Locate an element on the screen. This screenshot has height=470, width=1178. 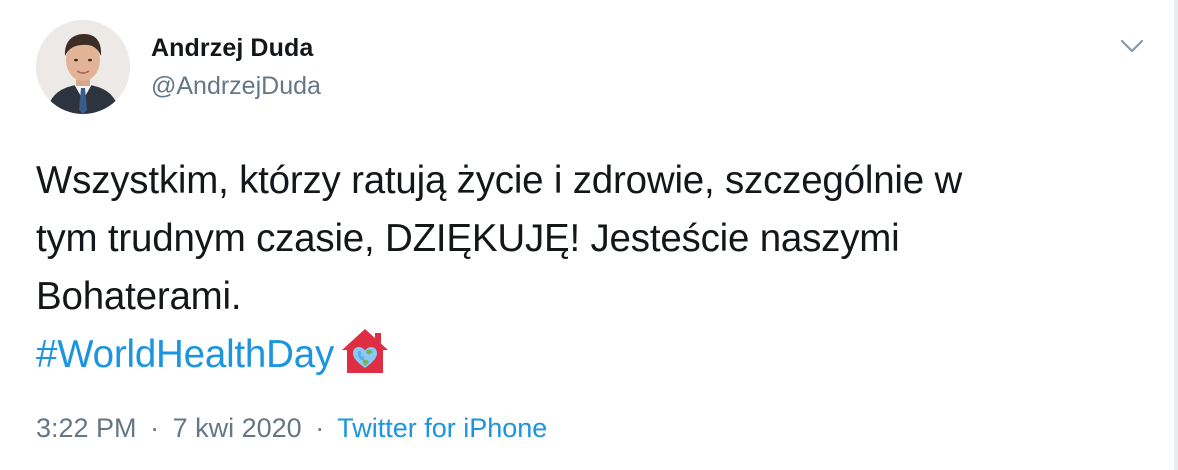
hashtag-link: #WorldHealthDay is located at coordinates (185, 354).